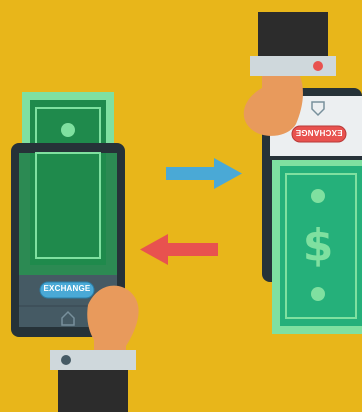 This screenshot has height=412, width=362. I want to click on dollar-icon: $, so click(318, 245).